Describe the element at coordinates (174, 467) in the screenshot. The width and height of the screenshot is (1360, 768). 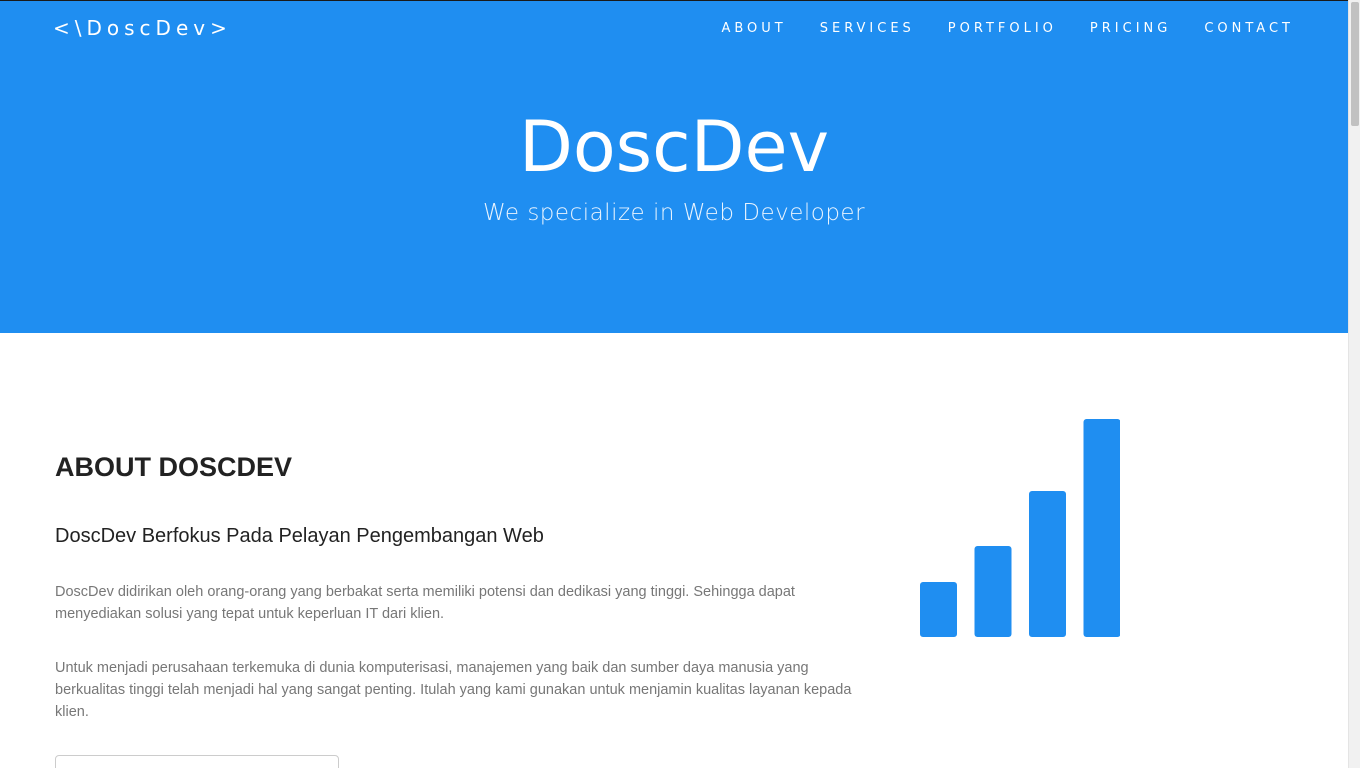
I see `about-heading: ABOUT DOSCDEV` at that location.